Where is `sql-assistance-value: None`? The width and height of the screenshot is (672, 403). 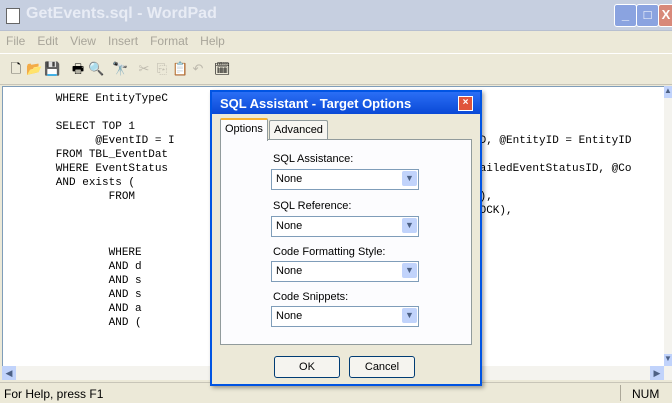
sql-assistance-value: None is located at coordinates (289, 179).